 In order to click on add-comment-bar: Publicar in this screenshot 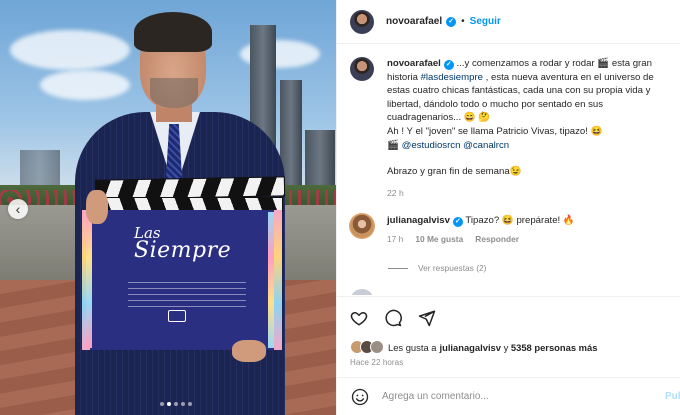, I will do `click(508, 396)`.